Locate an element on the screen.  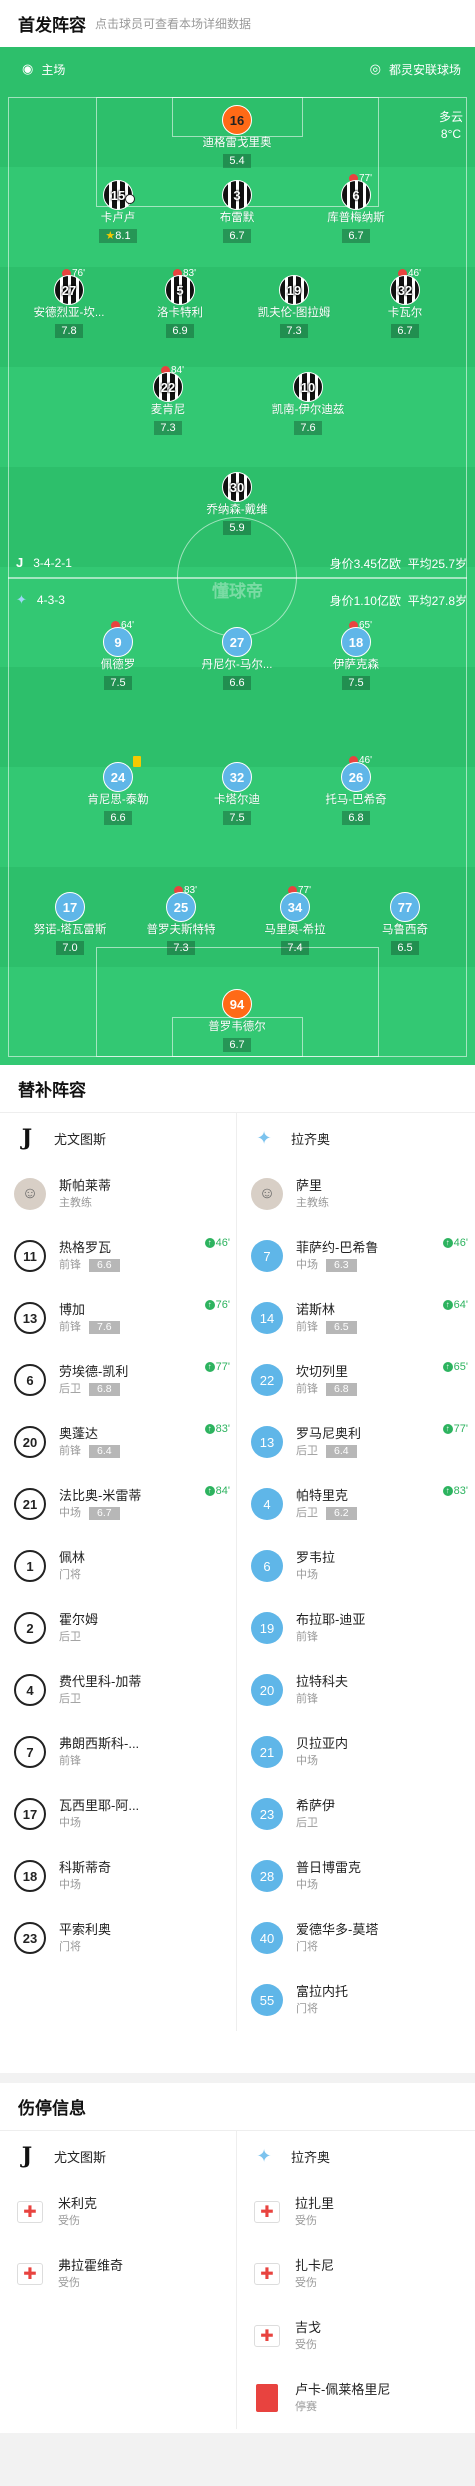
player-position: 中场 is located at coordinates (70, 1885).